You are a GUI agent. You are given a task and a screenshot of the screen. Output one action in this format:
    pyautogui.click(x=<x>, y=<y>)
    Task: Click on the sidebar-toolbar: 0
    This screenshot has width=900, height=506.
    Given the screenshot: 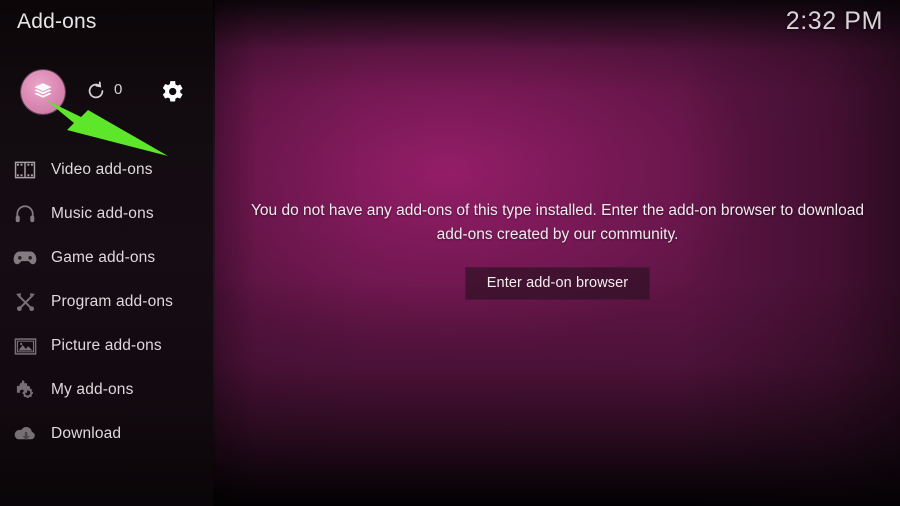 What is the action you would take?
    pyautogui.click(x=107, y=92)
    